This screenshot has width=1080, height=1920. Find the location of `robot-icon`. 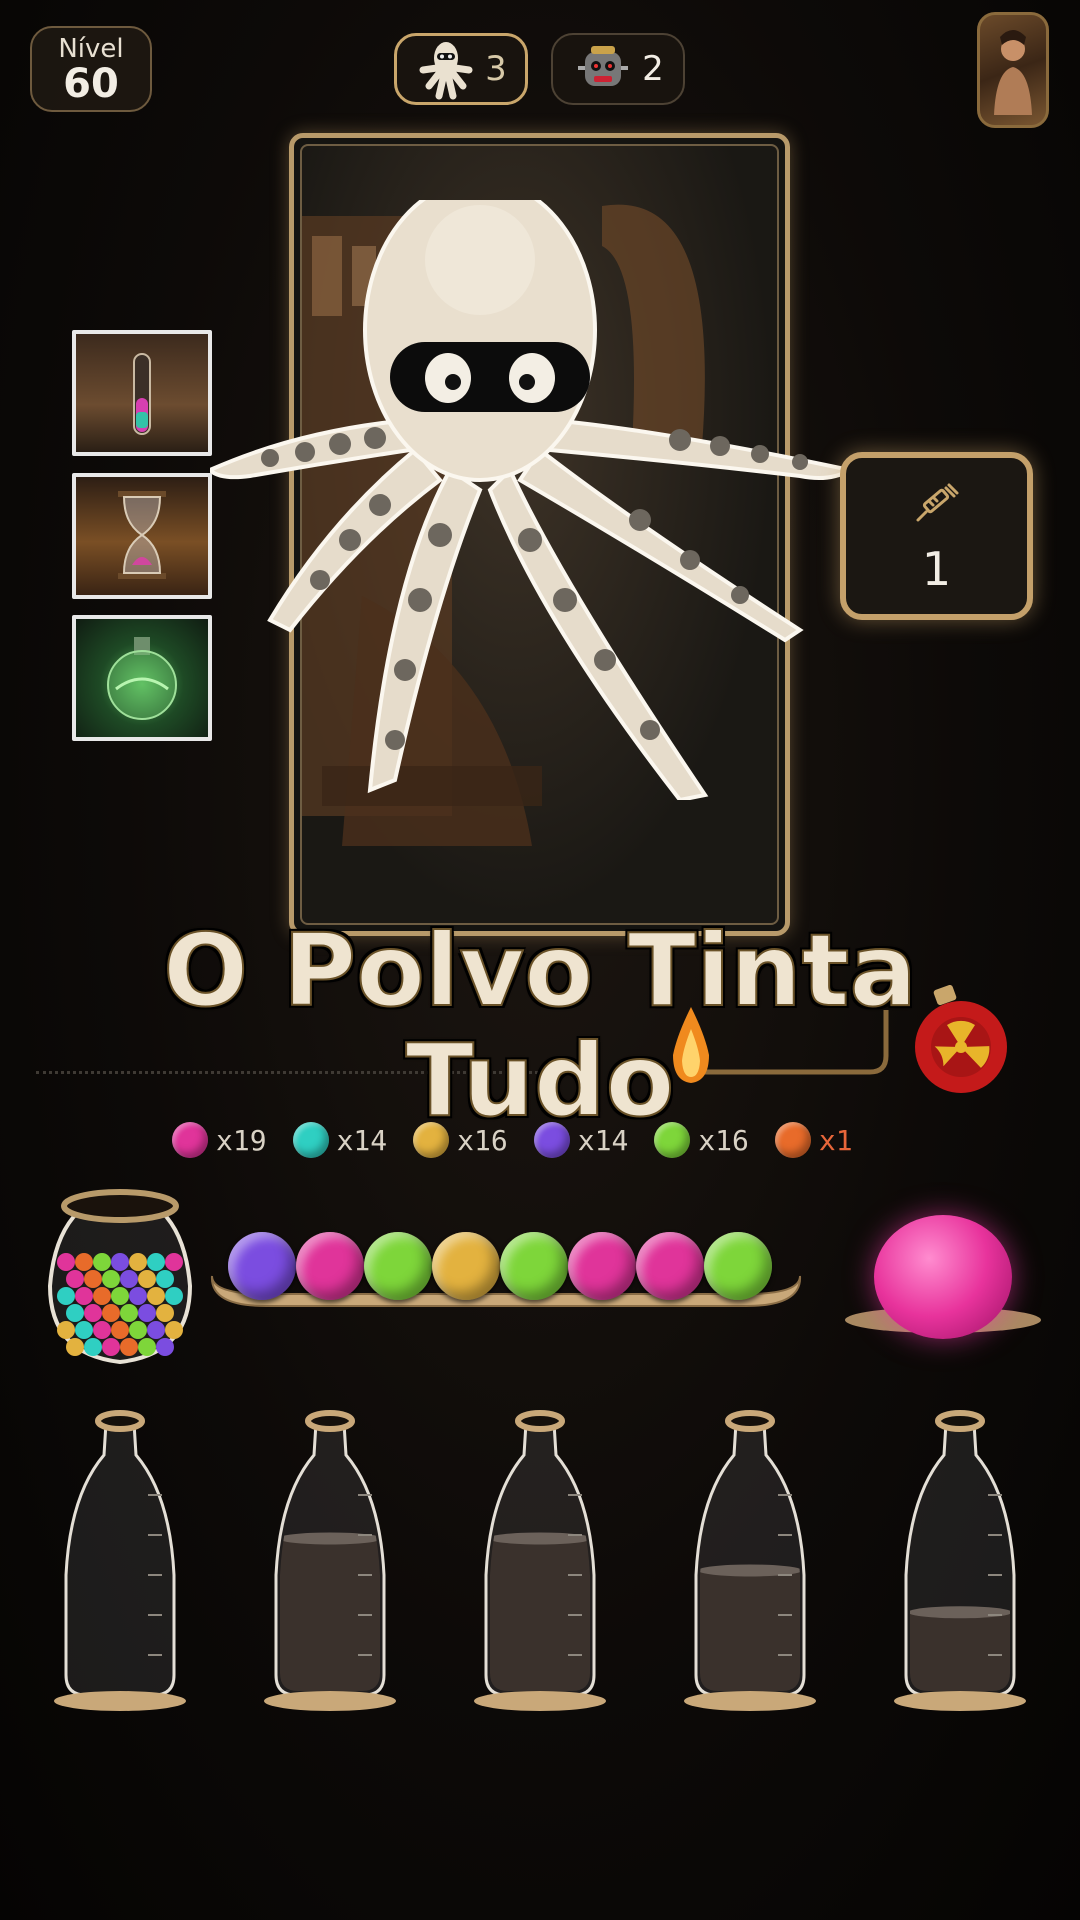

robot-icon is located at coordinates (603, 66).